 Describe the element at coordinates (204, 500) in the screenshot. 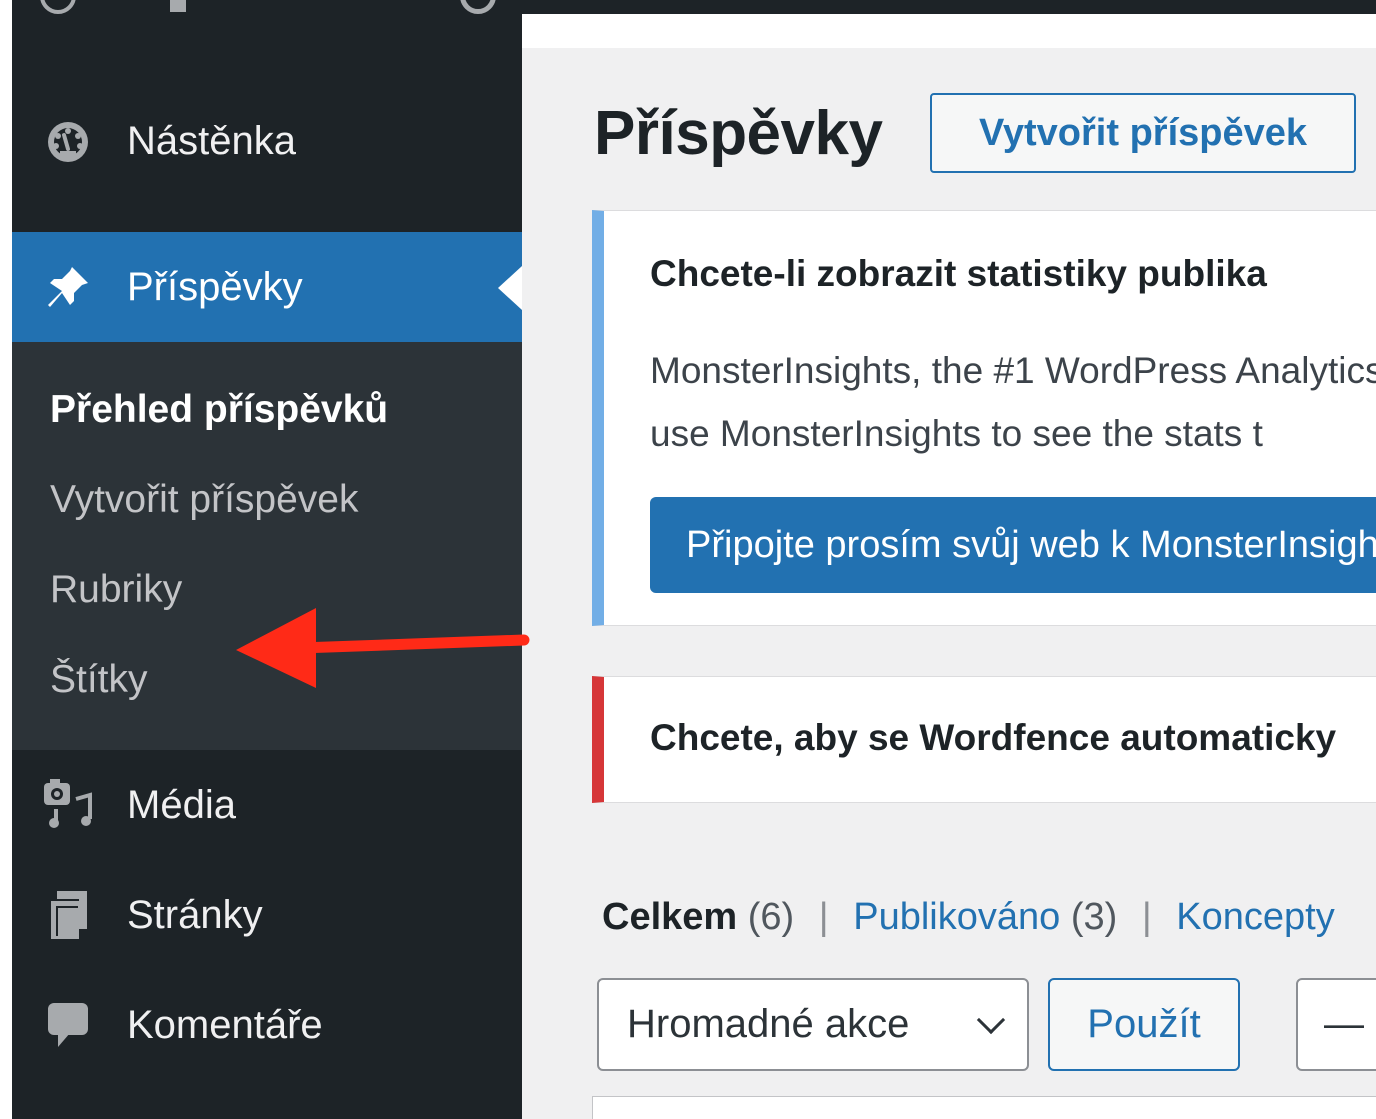

I see `submenu-item-add-new: Vytvořit příspěvek` at that location.